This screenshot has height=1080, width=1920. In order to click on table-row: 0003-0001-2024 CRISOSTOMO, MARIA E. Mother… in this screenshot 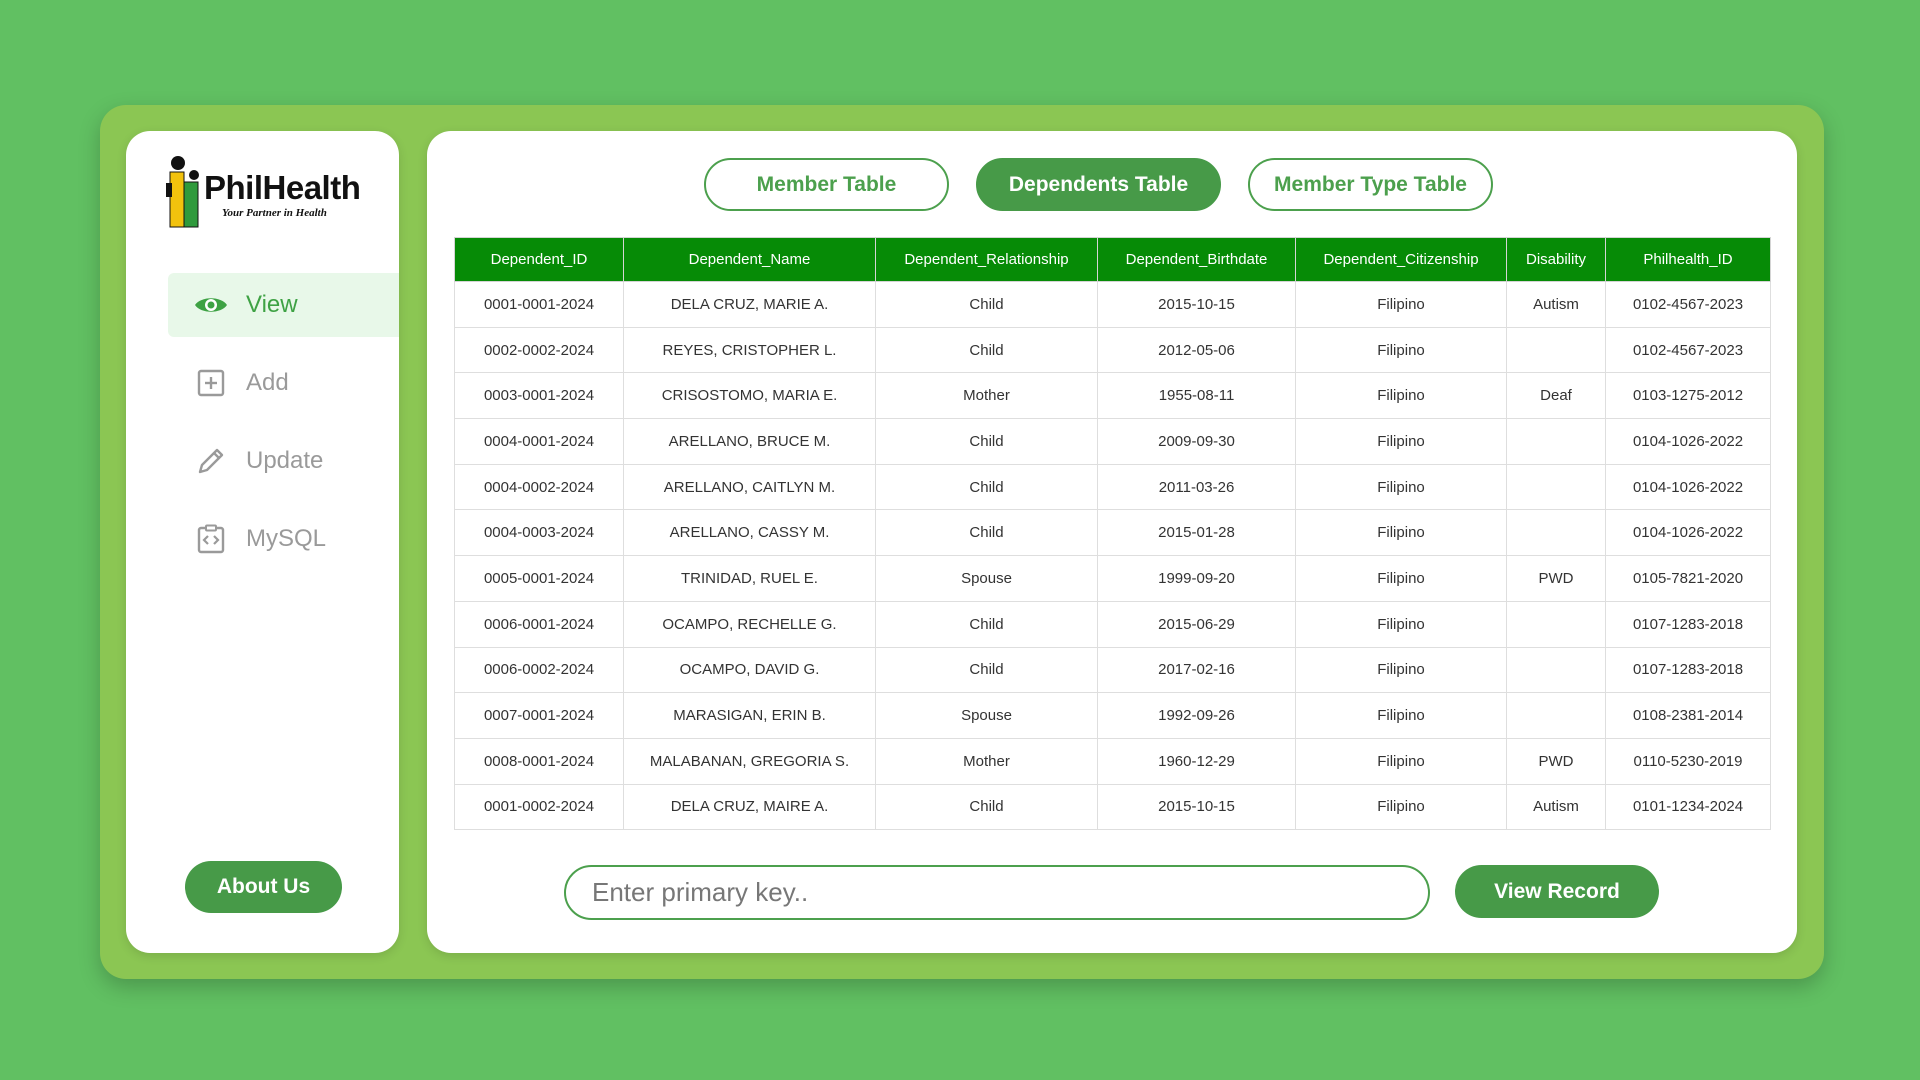, I will do `click(1112, 396)`.